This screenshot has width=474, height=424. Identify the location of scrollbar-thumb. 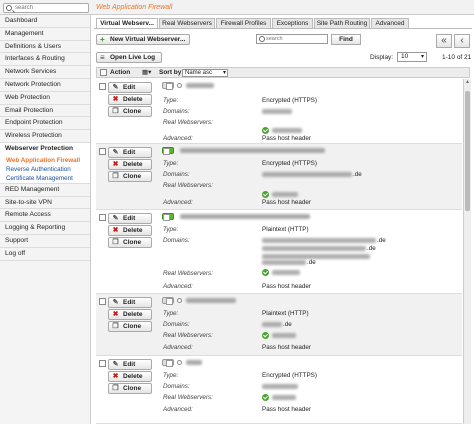
(467, 151).